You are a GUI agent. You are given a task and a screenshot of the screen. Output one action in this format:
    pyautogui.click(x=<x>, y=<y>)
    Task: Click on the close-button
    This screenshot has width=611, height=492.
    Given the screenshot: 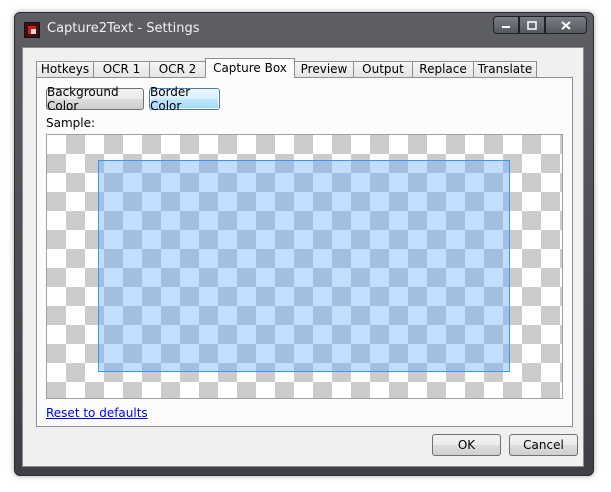 What is the action you would take?
    pyautogui.click(x=566, y=25)
    